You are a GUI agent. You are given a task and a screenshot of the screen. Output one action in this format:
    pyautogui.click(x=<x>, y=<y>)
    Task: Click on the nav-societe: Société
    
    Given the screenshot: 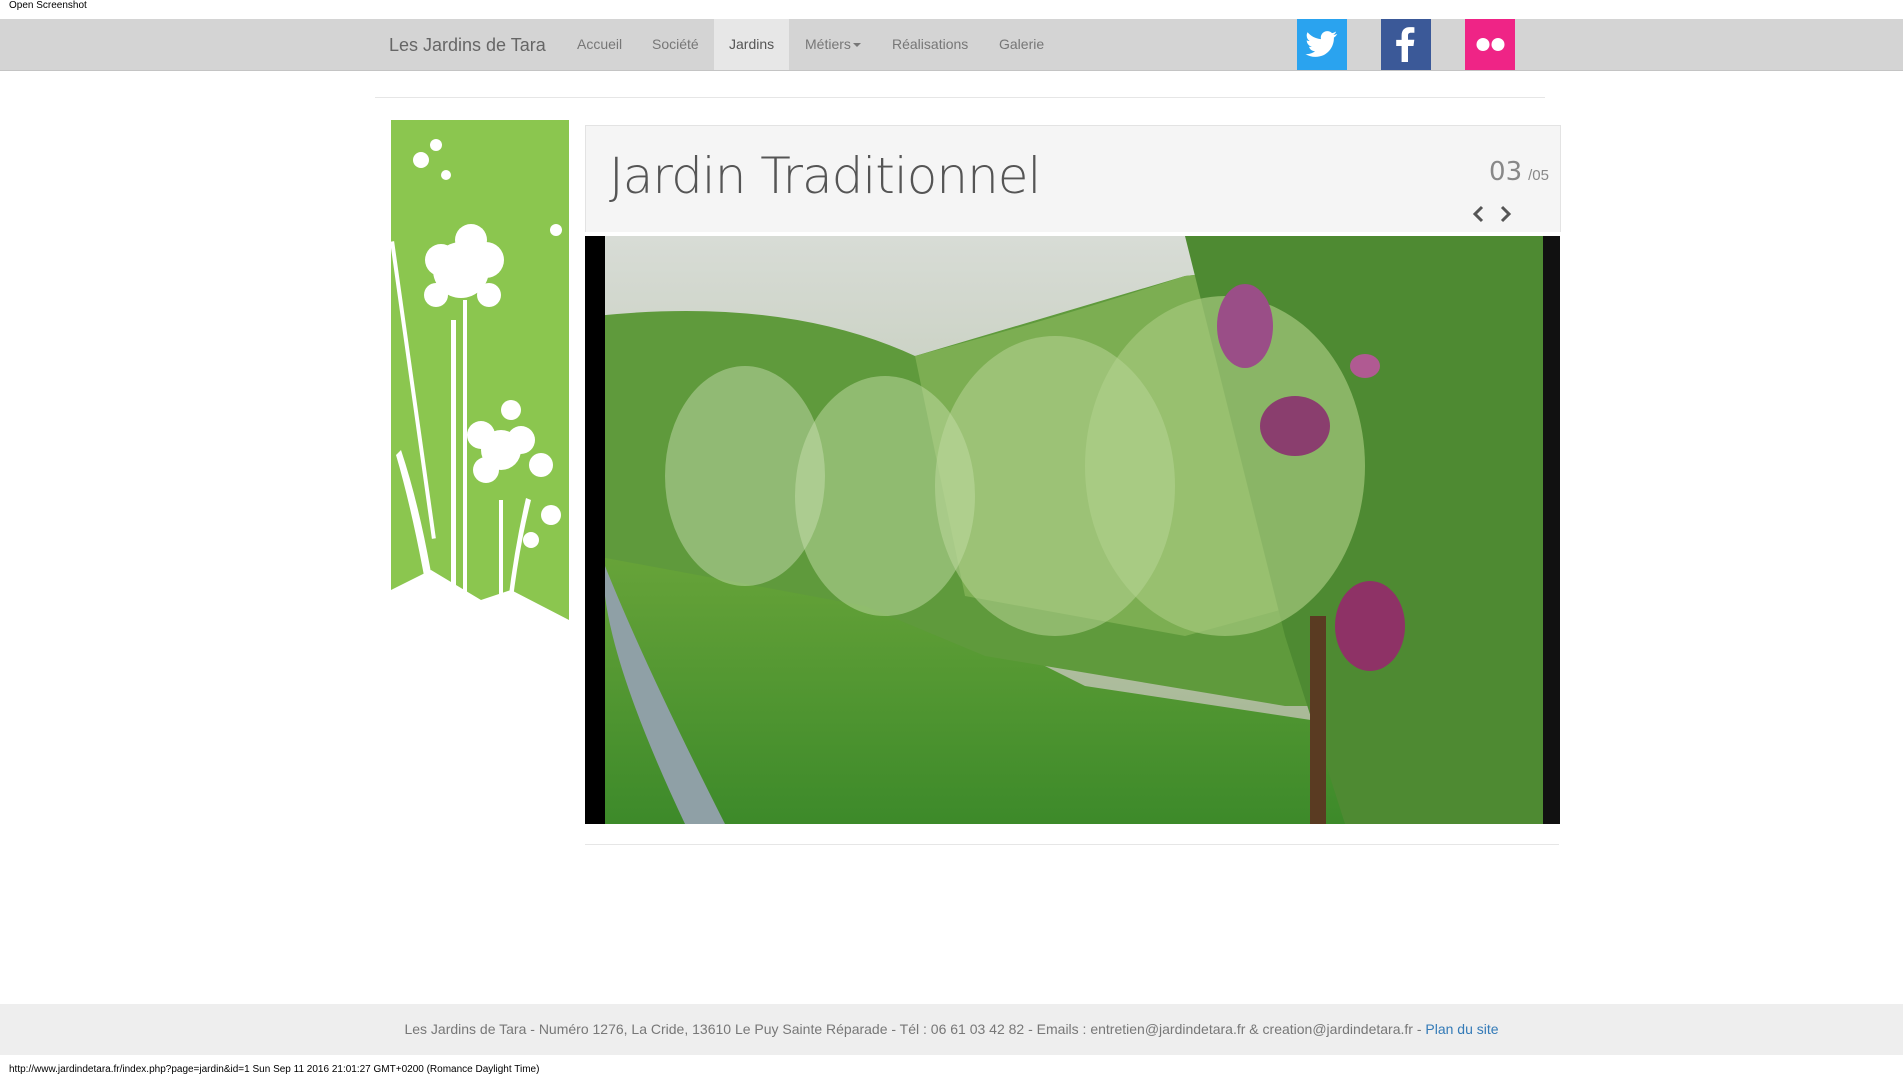 What is the action you would take?
    pyautogui.click(x=675, y=44)
    